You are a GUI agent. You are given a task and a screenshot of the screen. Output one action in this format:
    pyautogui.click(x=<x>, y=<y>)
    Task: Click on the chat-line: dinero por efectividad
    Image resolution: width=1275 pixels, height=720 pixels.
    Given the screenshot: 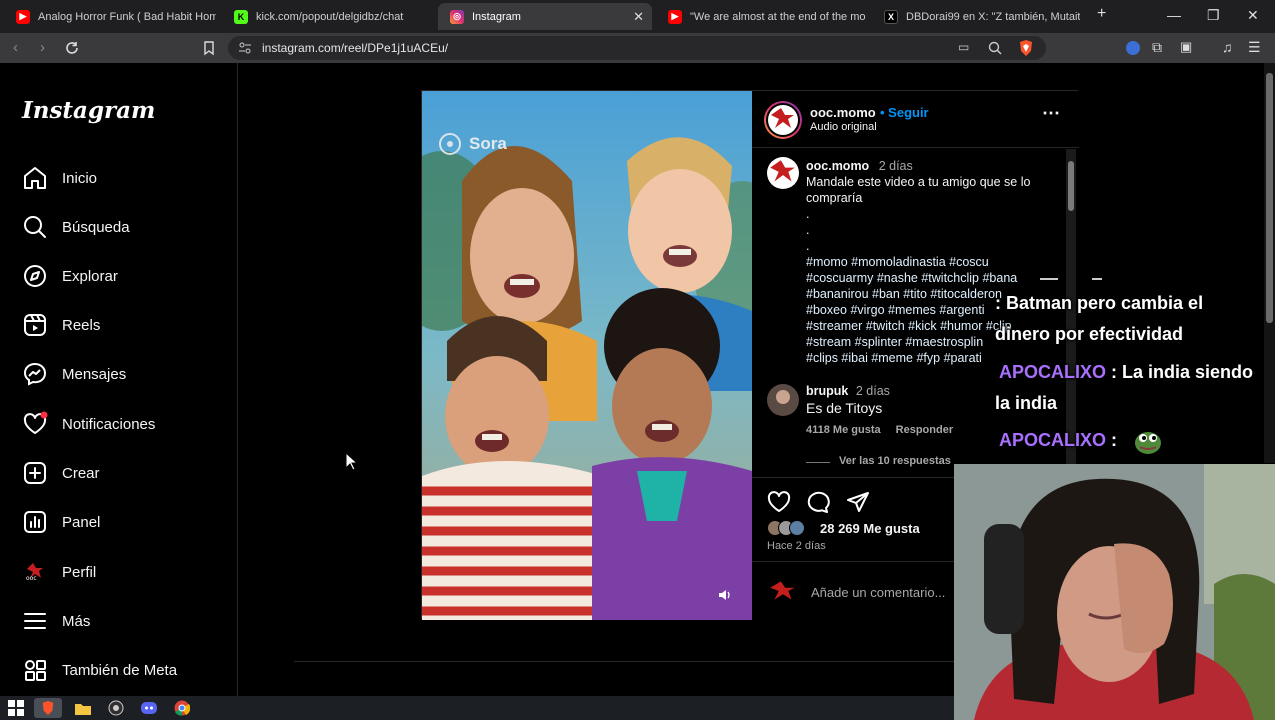 What is the action you would take?
    pyautogui.click(x=1089, y=334)
    